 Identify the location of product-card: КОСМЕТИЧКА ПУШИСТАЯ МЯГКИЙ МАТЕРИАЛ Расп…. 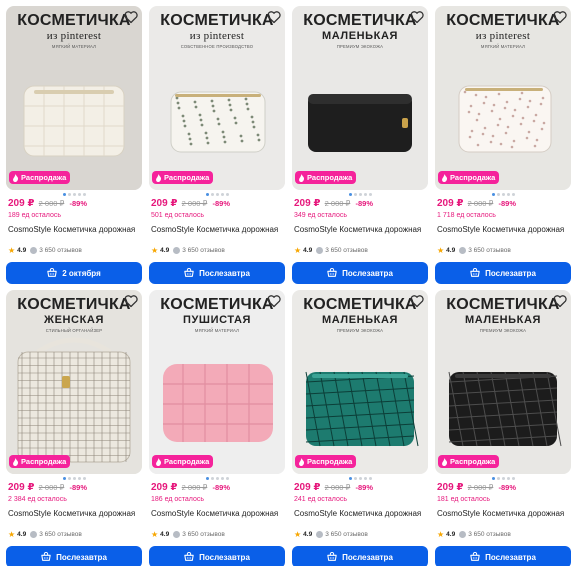
(217, 428).